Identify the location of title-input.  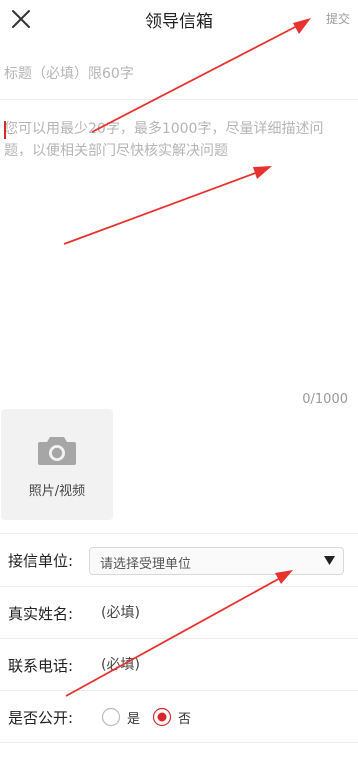
(174, 74).